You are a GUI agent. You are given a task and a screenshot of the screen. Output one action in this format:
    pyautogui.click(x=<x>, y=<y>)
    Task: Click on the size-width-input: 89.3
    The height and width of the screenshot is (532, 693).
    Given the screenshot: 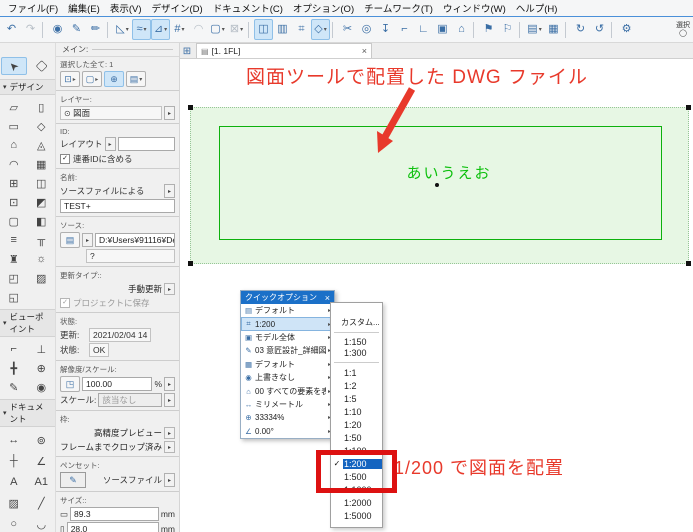 What is the action you would take?
    pyautogui.click(x=114, y=514)
    